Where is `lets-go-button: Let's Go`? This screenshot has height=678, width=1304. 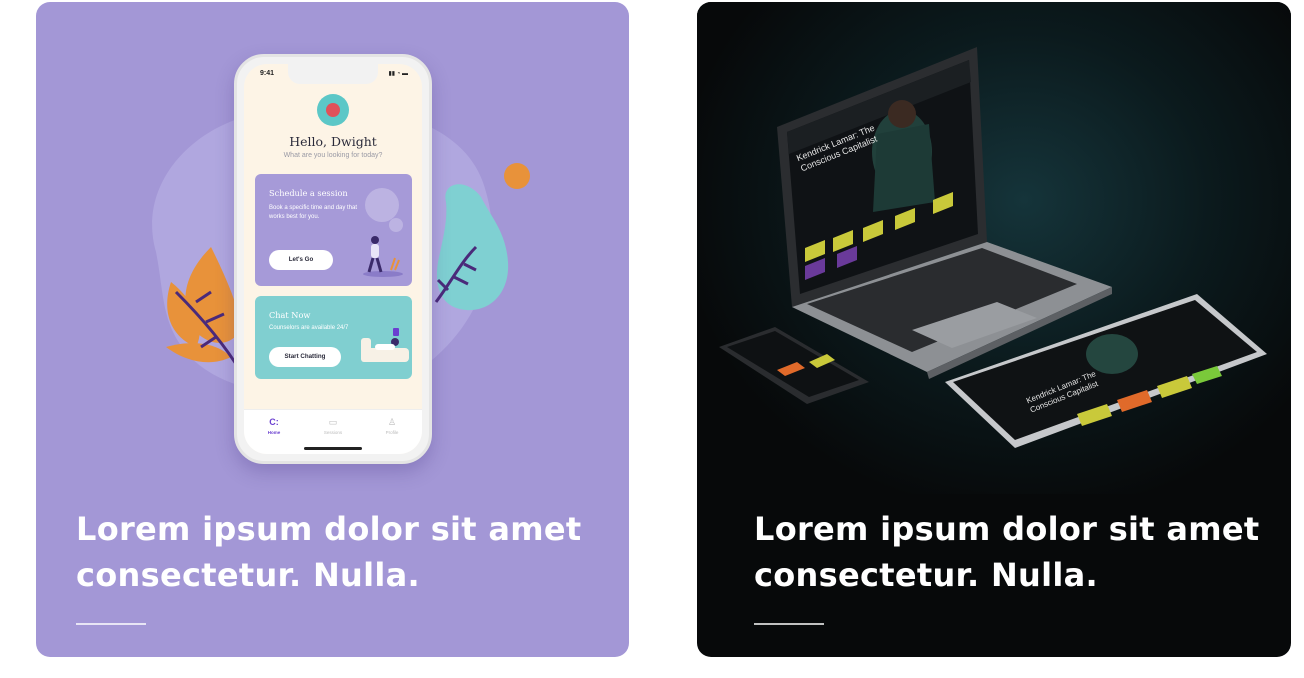 lets-go-button: Let's Go is located at coordinates (301, 260).